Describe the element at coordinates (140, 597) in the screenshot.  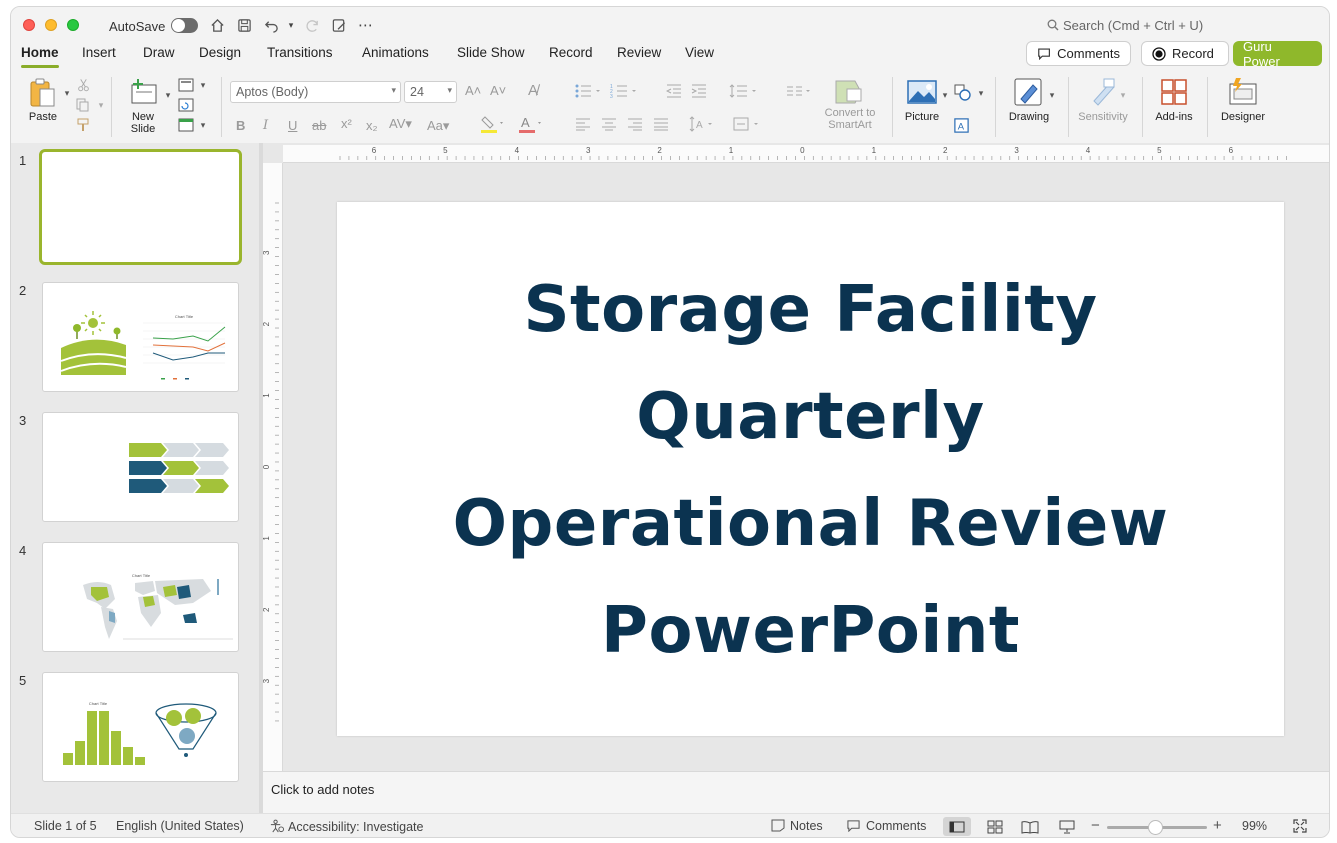
I see `slide-thumbnail-4: Chart Title` at that location.